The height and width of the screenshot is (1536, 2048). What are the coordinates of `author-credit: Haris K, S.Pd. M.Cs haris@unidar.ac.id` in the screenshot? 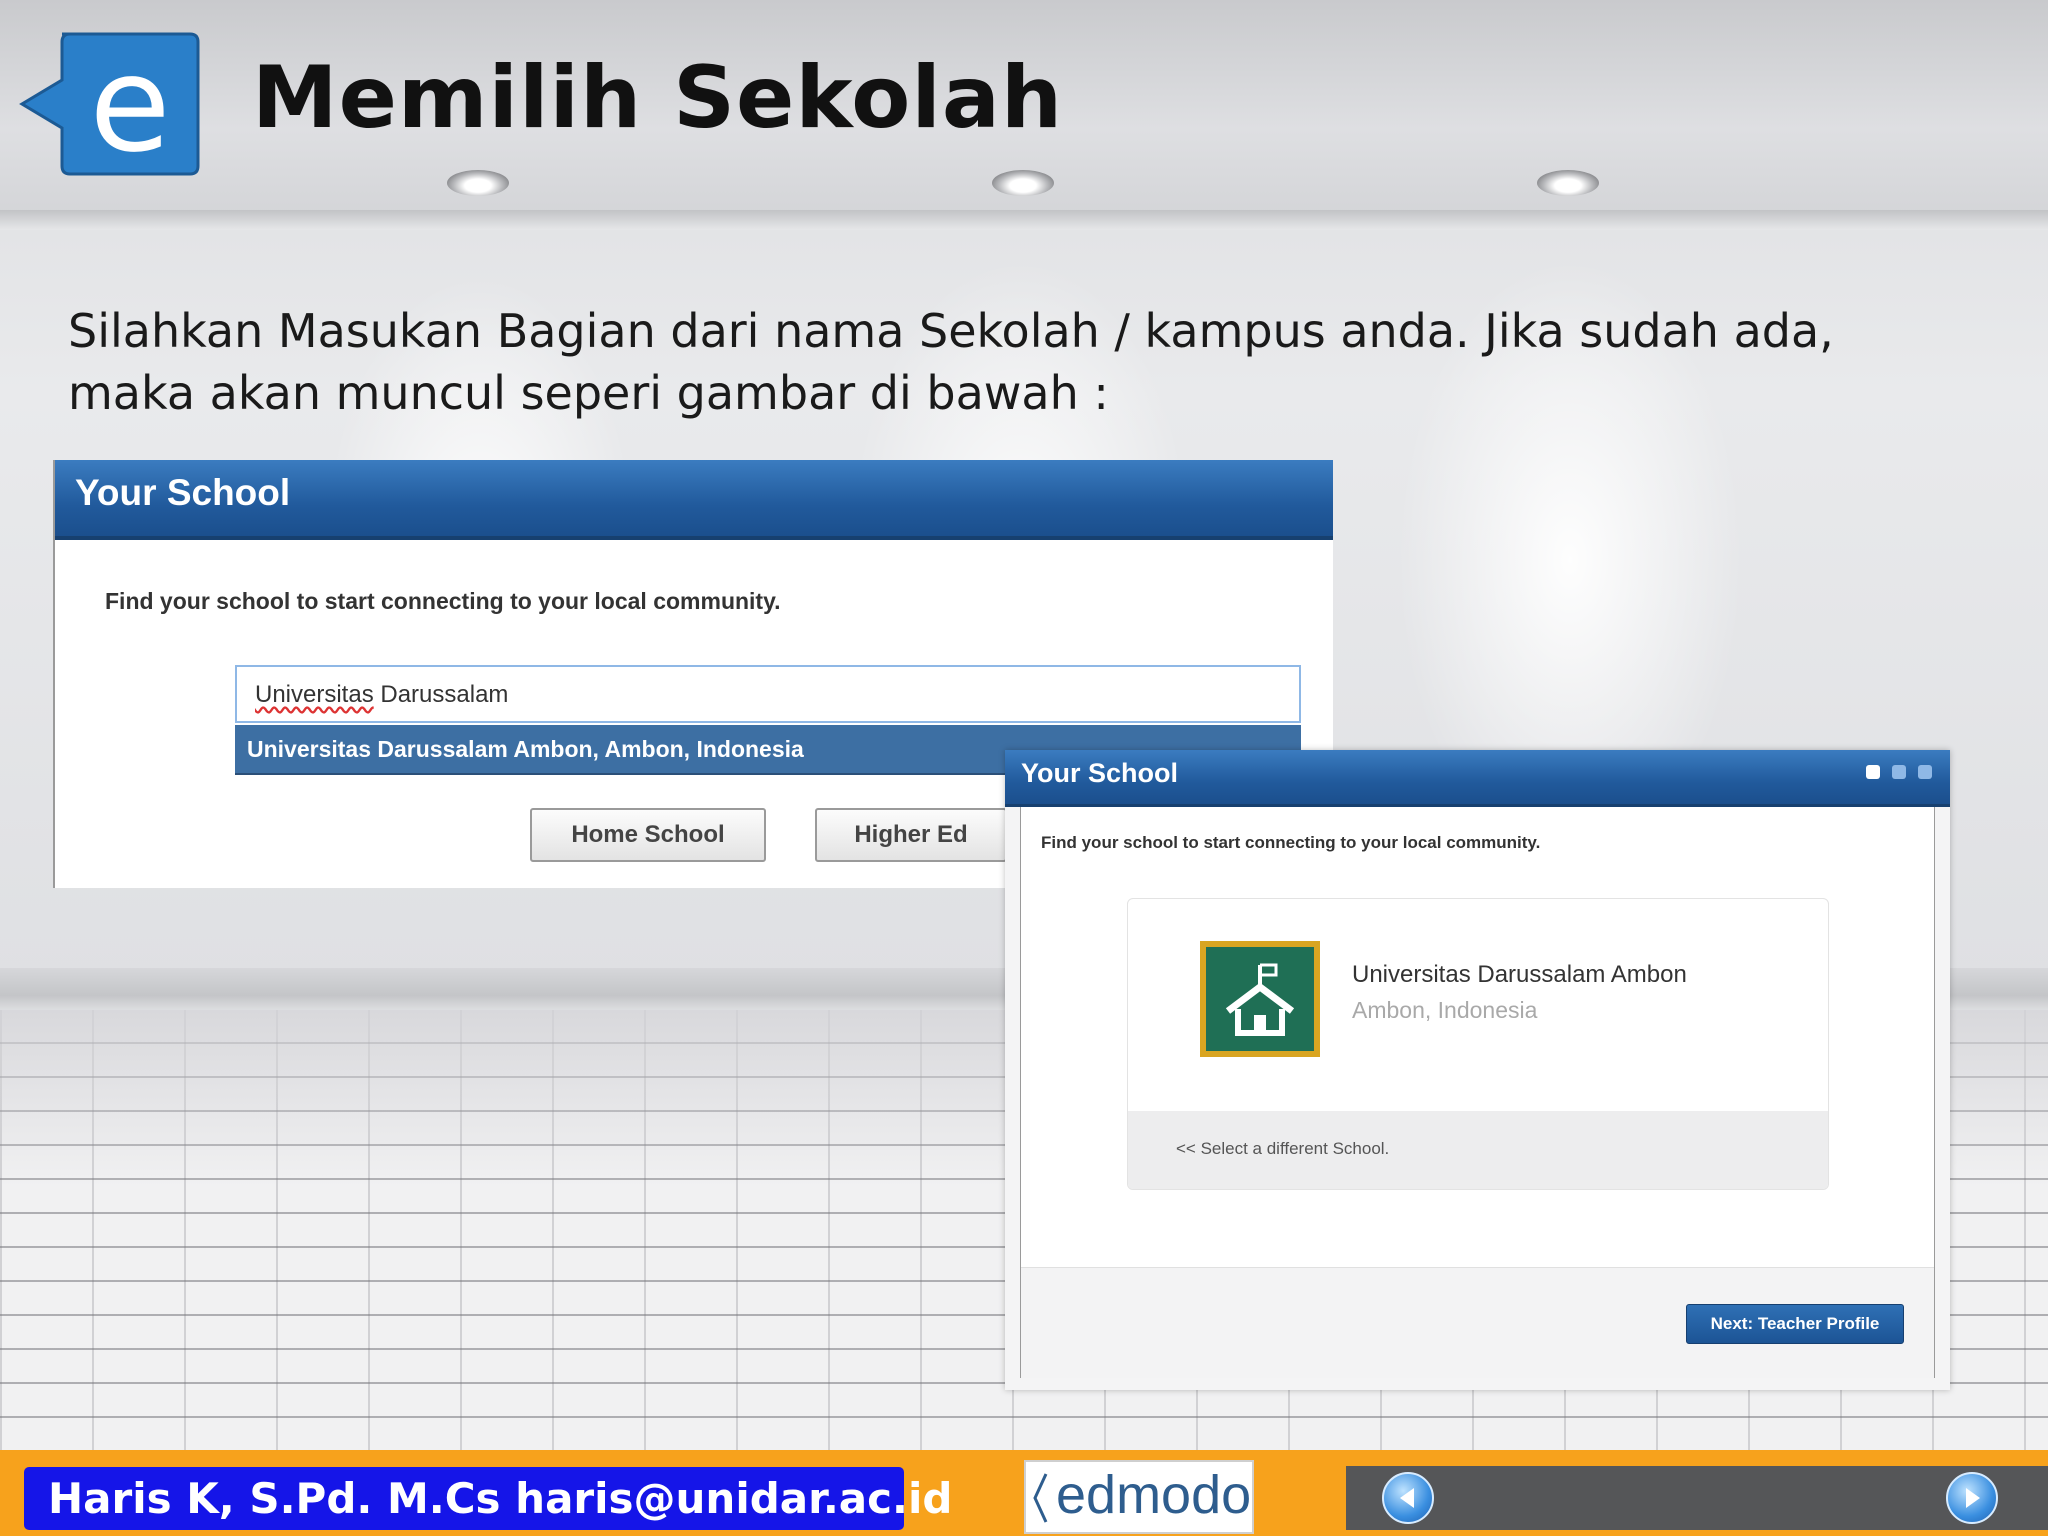 It's located at (488, 1498).